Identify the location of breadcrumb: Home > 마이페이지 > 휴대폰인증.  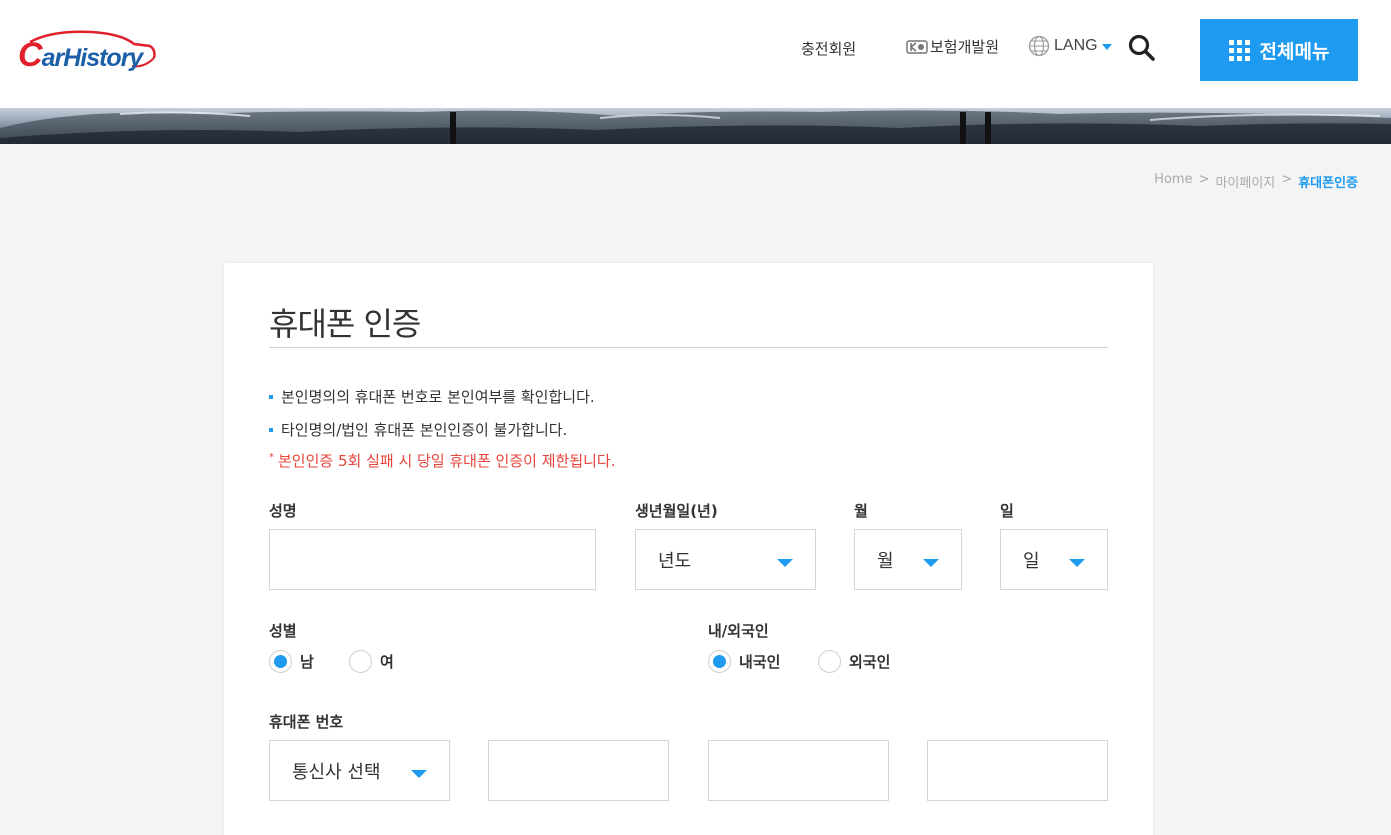
(1256, 181).